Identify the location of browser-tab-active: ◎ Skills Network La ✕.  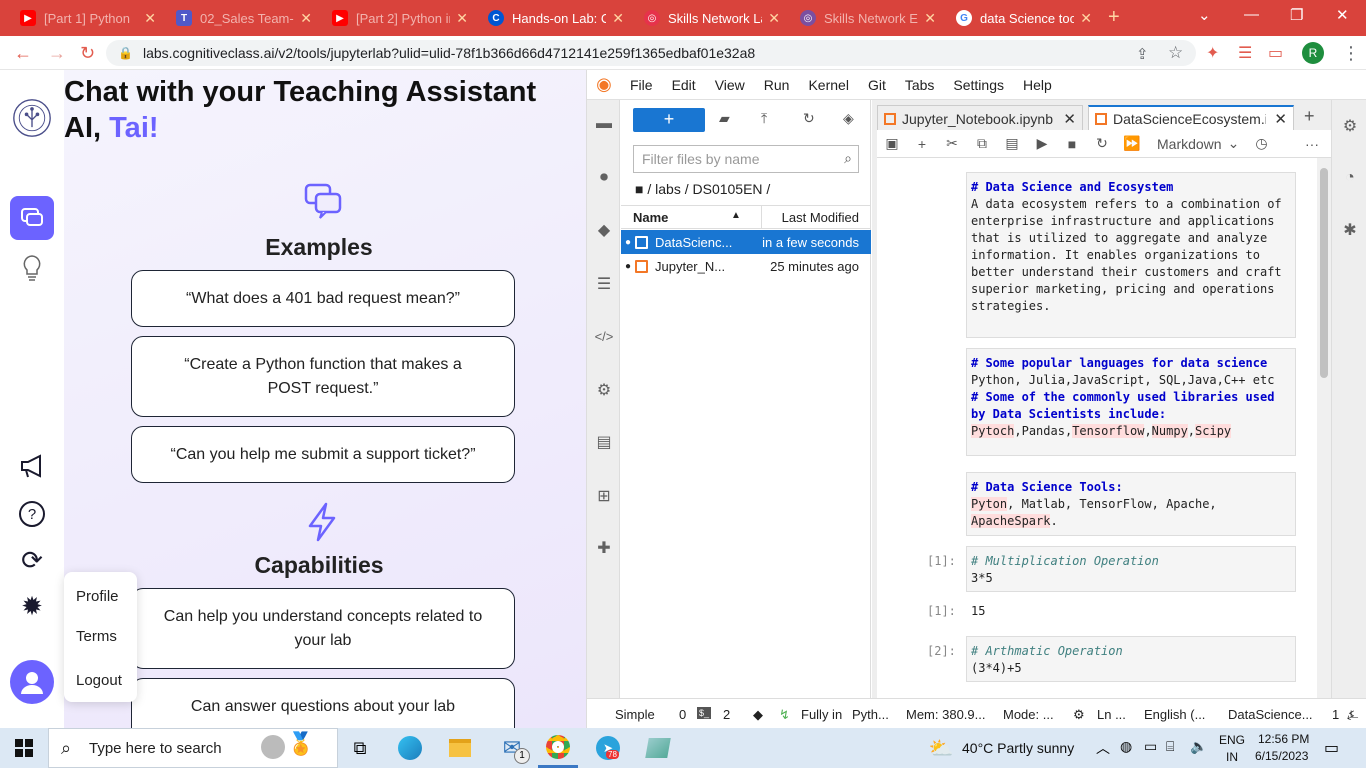
(712, 18).